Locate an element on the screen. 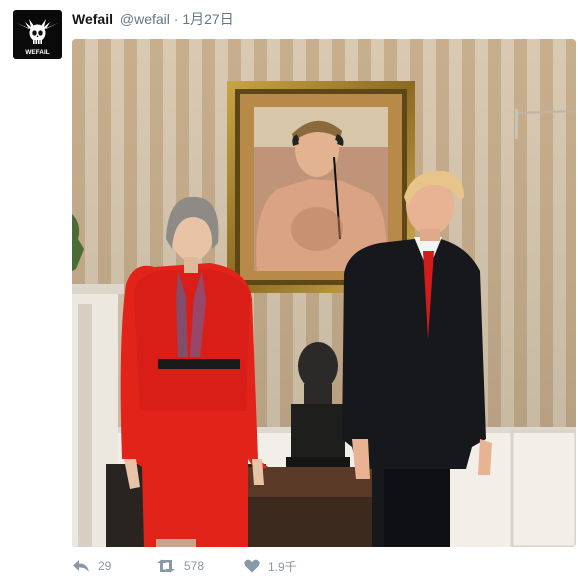 This screenshot has height=578, width=578. retweet-count: 578 is located at coordinates (194, 566).